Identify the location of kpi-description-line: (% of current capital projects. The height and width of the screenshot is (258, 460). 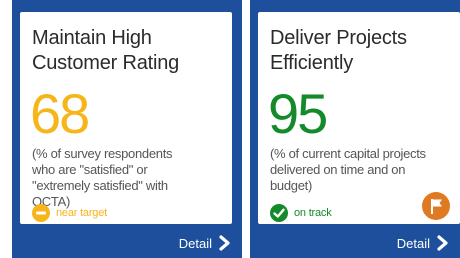
(348, 153).